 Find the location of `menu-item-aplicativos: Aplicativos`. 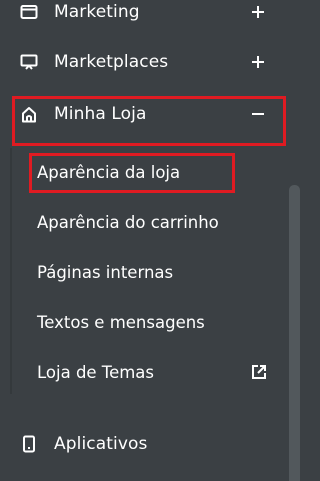

menu-item-aplicativos: Aplicativos is located at coordinates (145, 444).